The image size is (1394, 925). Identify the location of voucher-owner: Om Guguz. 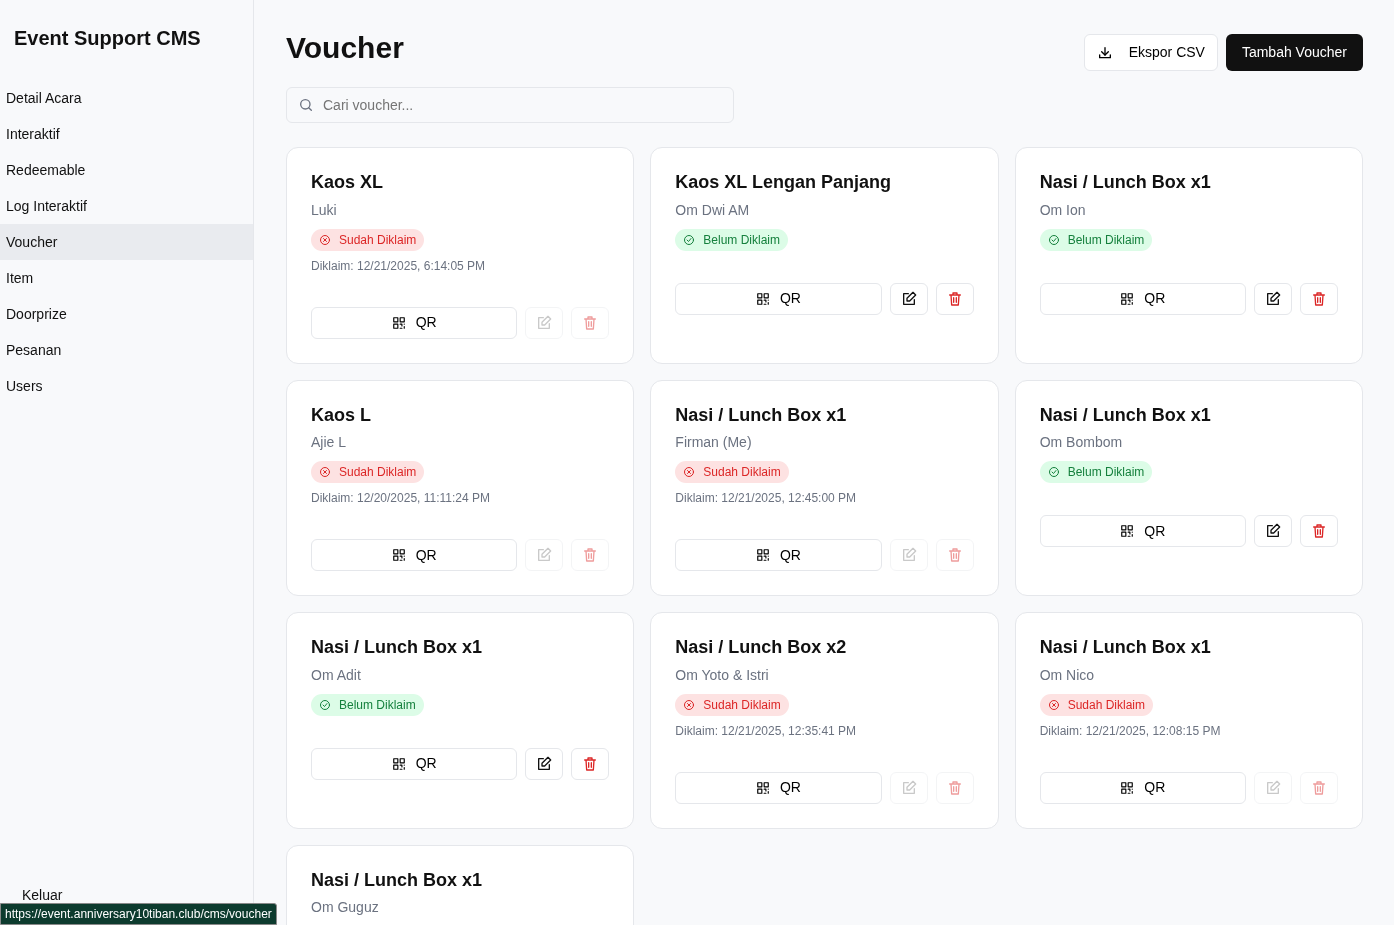
(345, 908).